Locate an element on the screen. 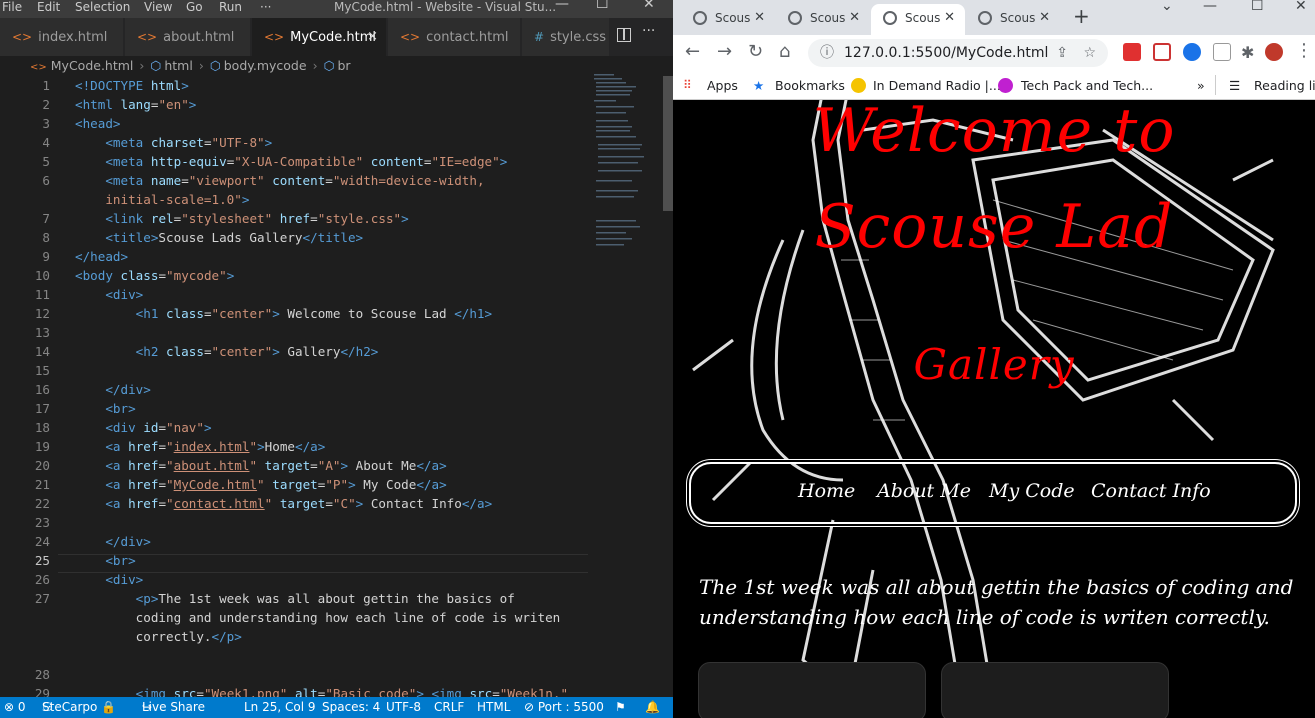  line-number: 3 is located at coordinates (46, 123).